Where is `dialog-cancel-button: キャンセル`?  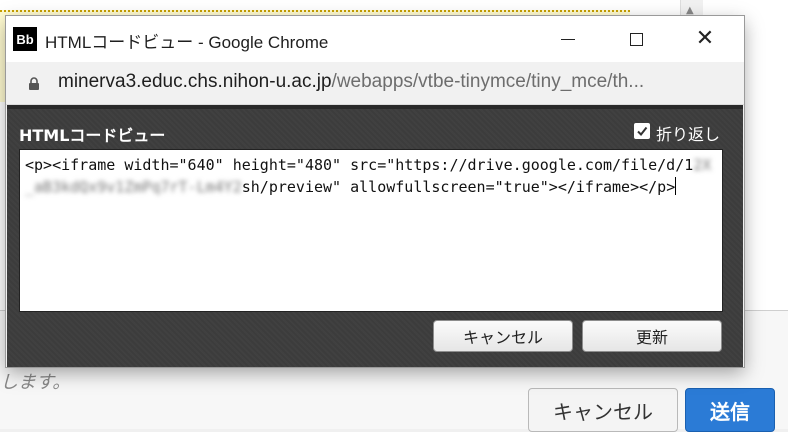
dialog-cancel-button: キャンセル is located at coordinates (503, 336).